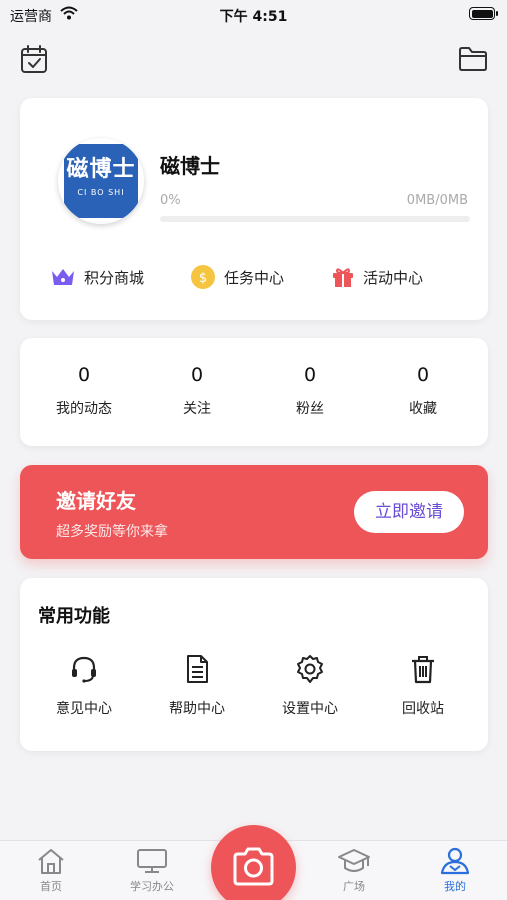 The image size is (507, 900). Describe the element at coordinates (310, 709) in the screenshot. I see `function-label: 设置中心` at that location.